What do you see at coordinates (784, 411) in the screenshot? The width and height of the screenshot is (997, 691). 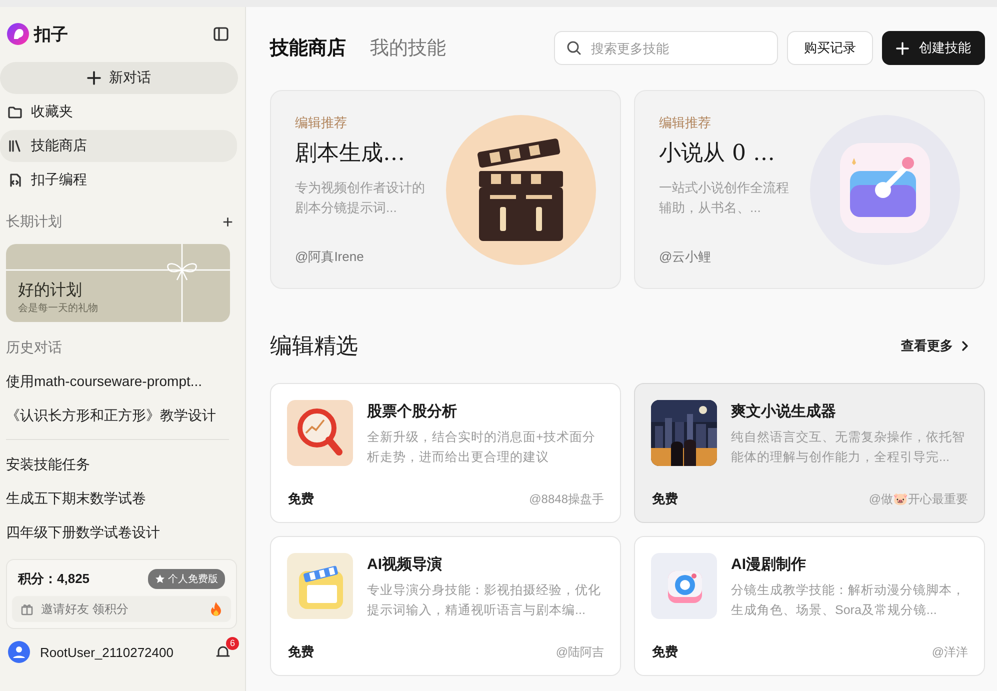 I see `skill-title: 爽文小说生成器` at bounding box center [784, 411].